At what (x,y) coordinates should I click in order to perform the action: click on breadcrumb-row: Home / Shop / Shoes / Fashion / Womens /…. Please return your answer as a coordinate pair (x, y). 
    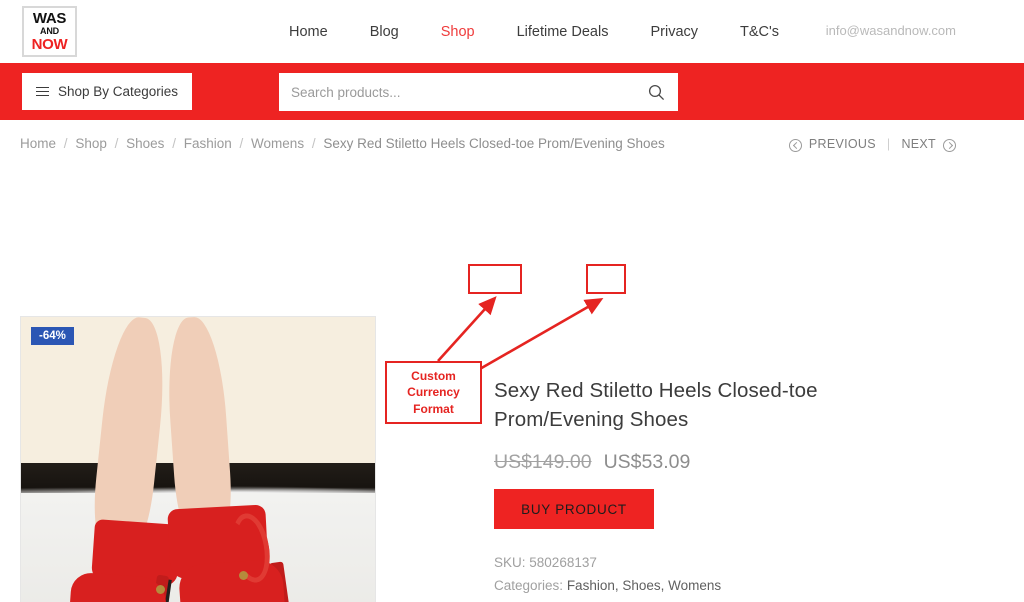
    Looking at the image, I should click on (512, 145).